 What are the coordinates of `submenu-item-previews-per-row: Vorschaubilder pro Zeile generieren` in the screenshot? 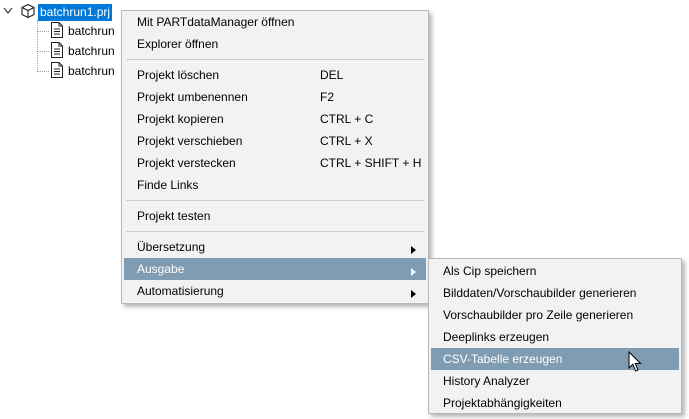 It's located at (555, 315).